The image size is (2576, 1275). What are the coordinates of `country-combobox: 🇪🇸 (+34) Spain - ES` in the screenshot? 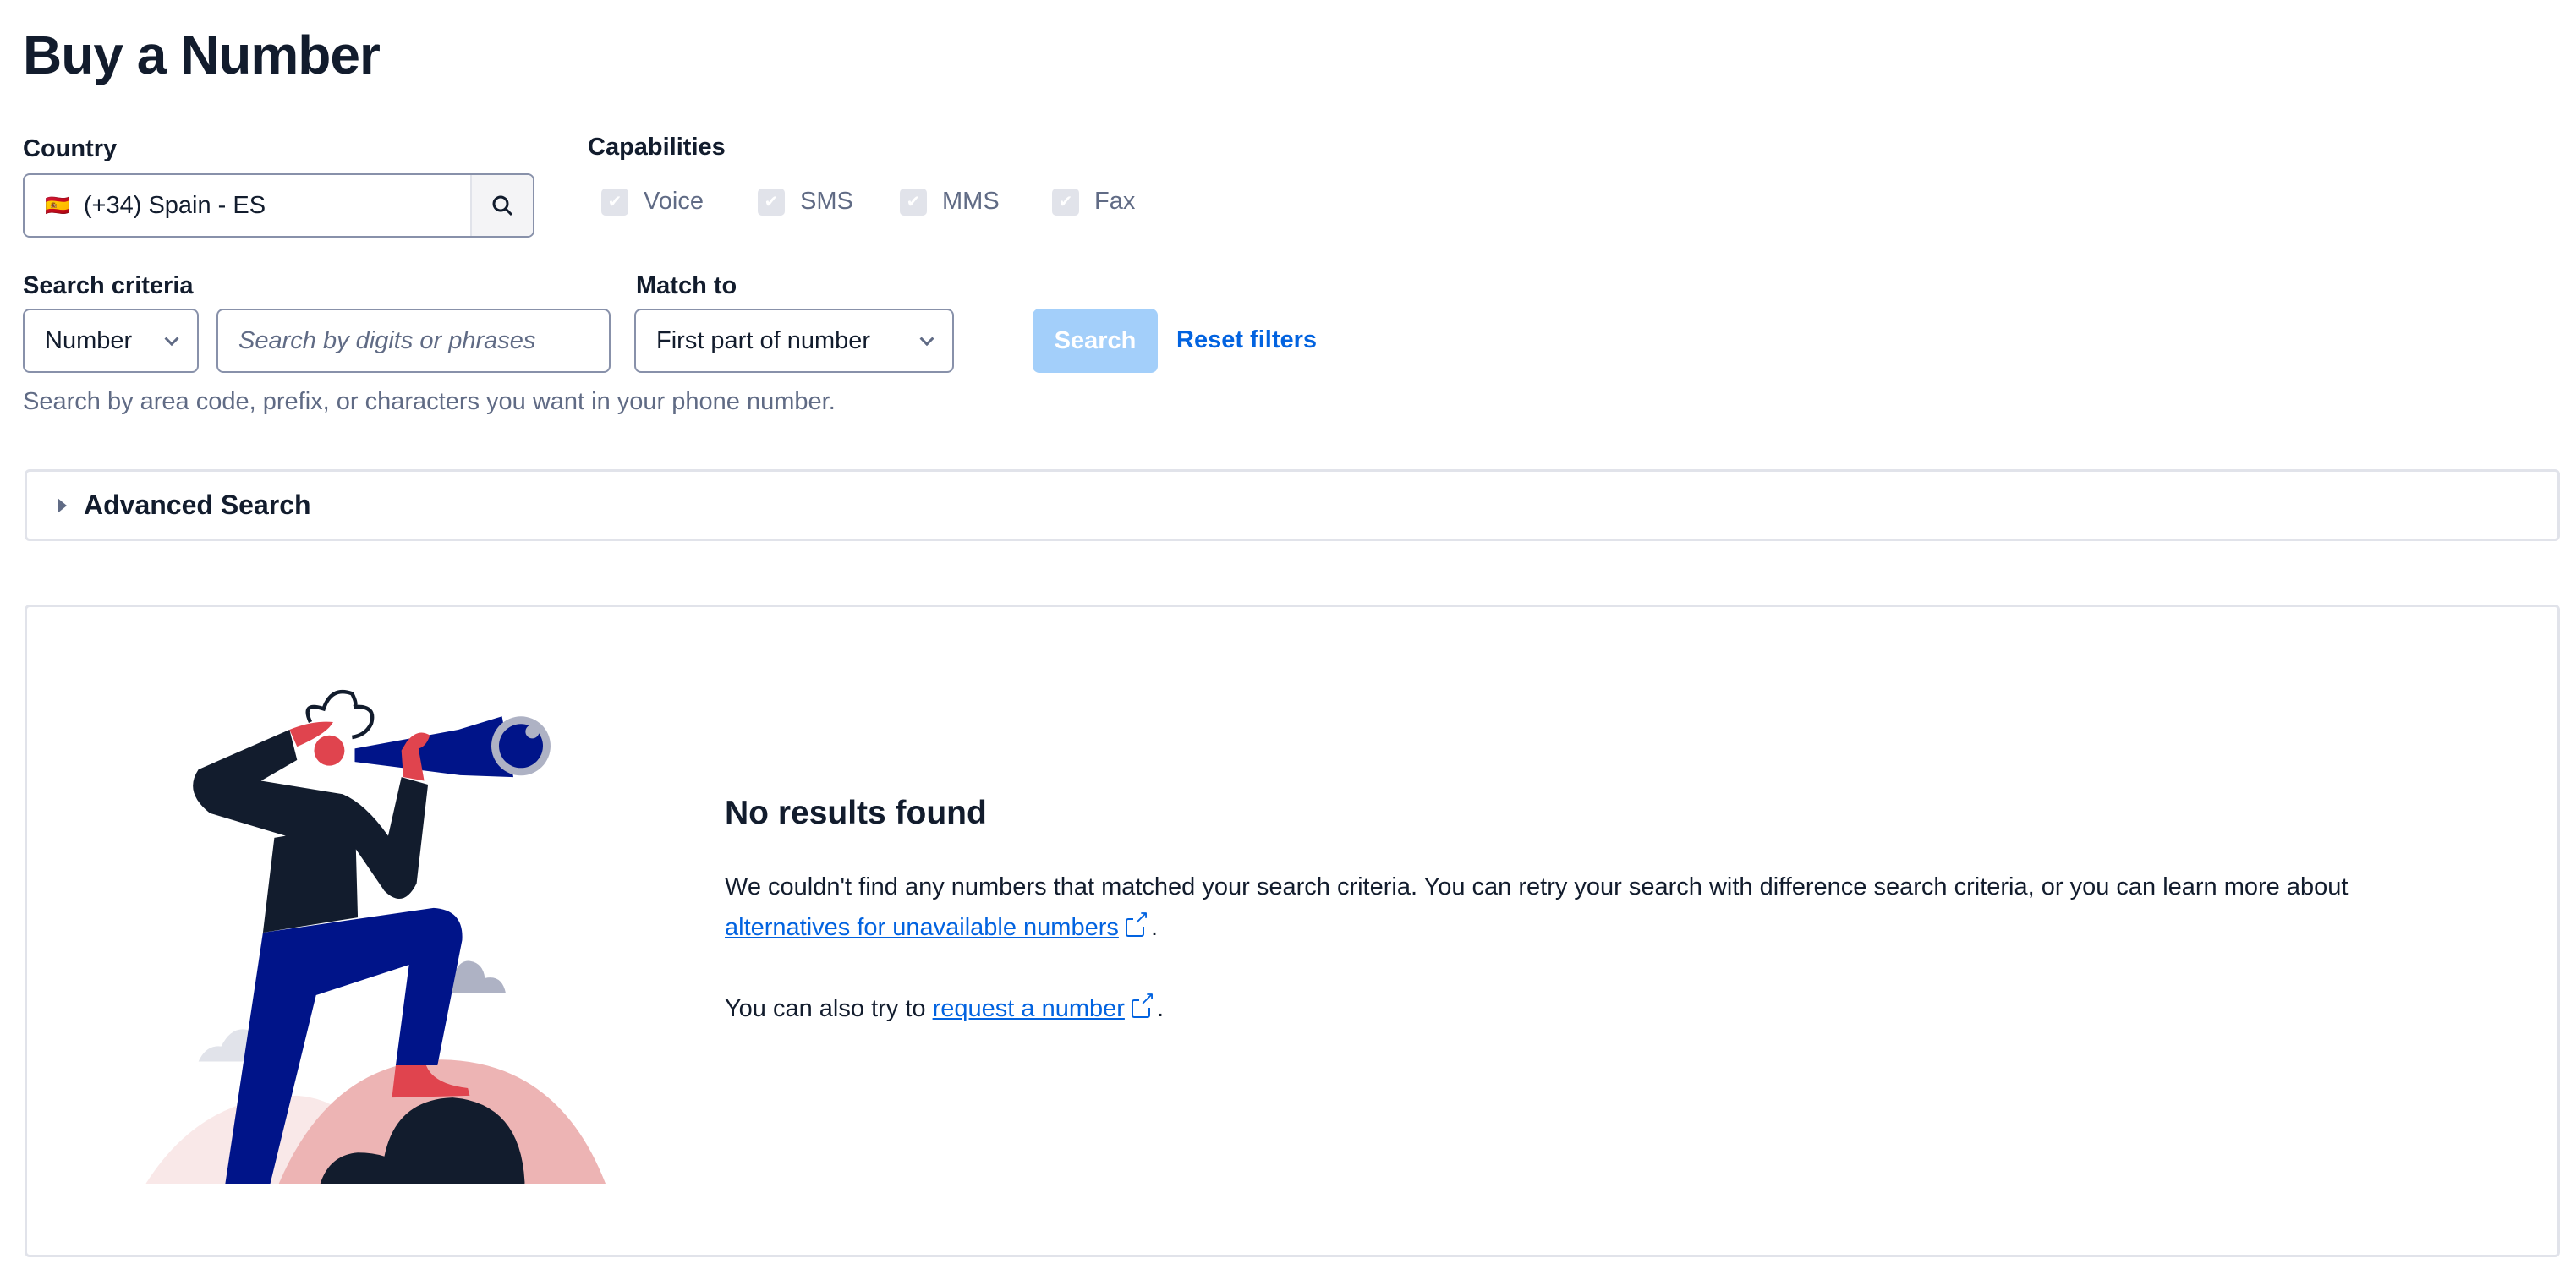 It's located at (278, 205).